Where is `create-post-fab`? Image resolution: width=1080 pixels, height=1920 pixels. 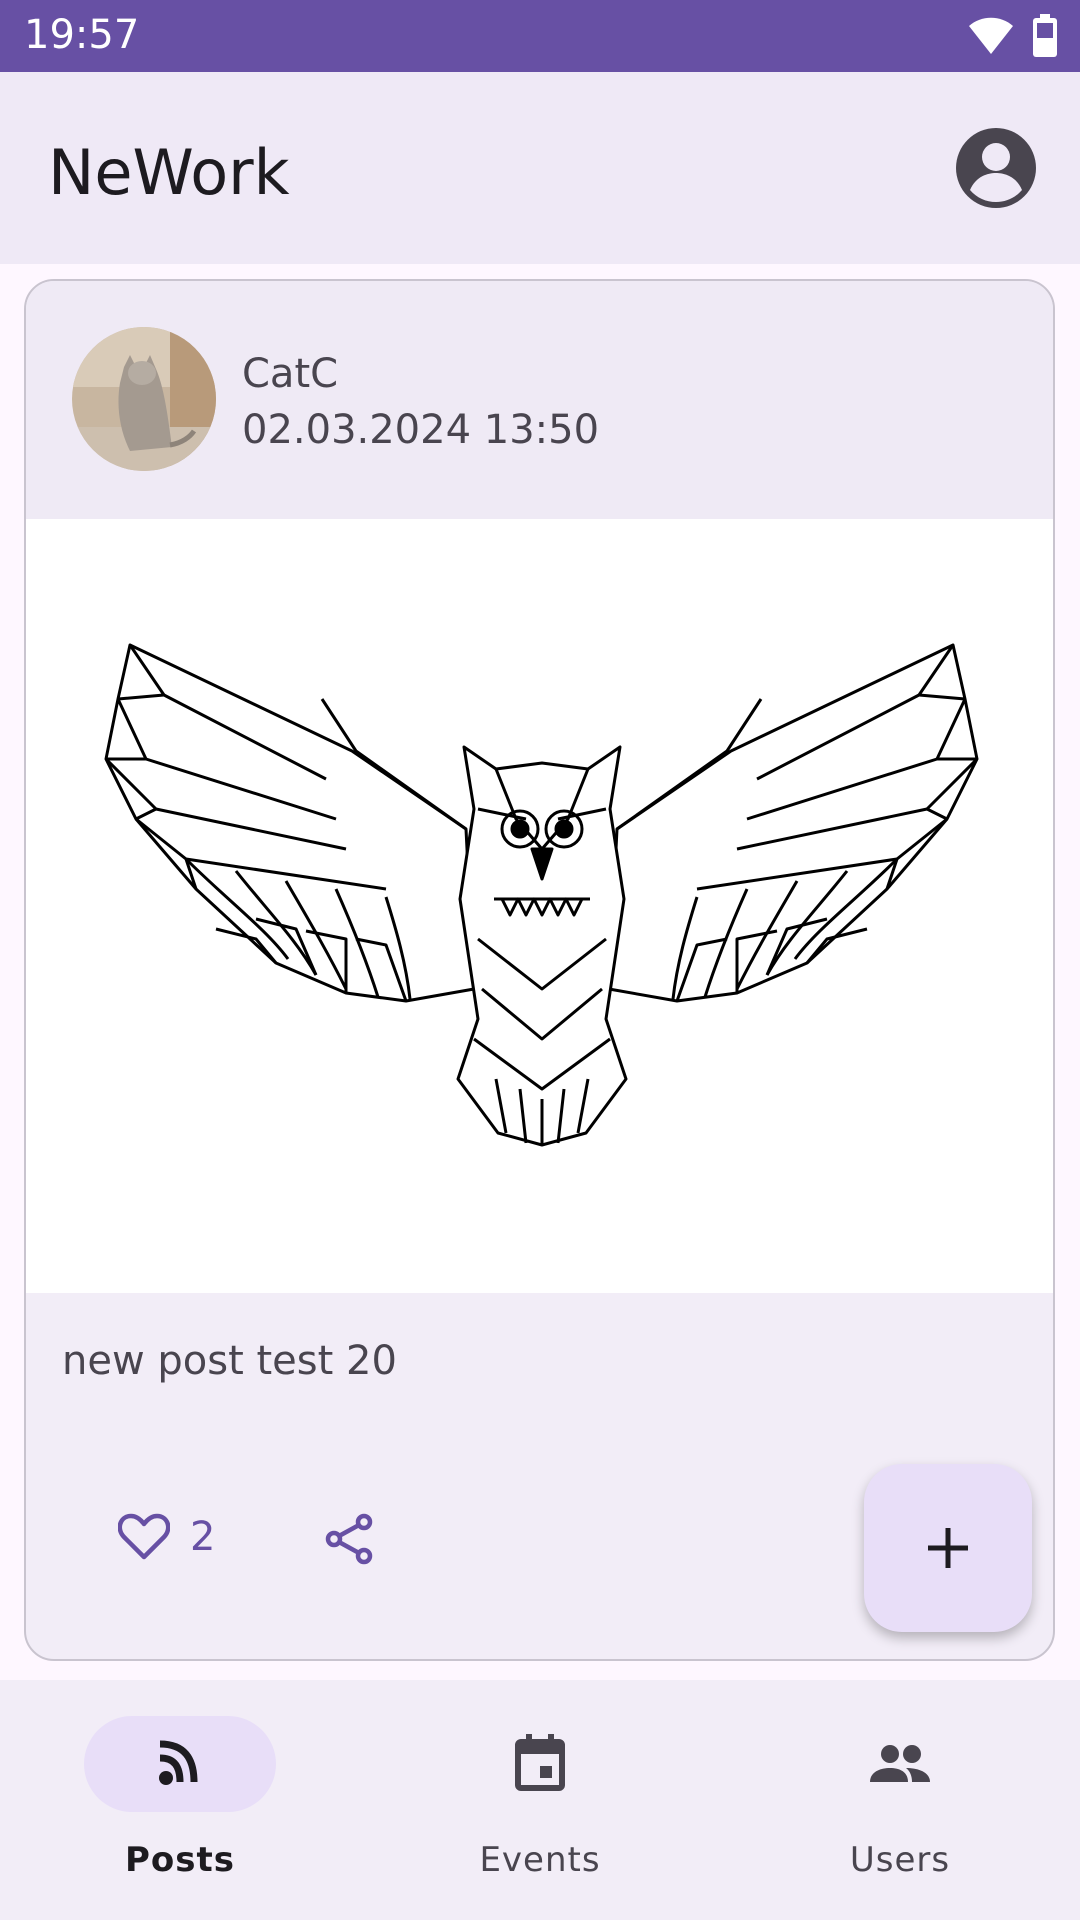
create-post-fab is located at coordinates (948, 1548).